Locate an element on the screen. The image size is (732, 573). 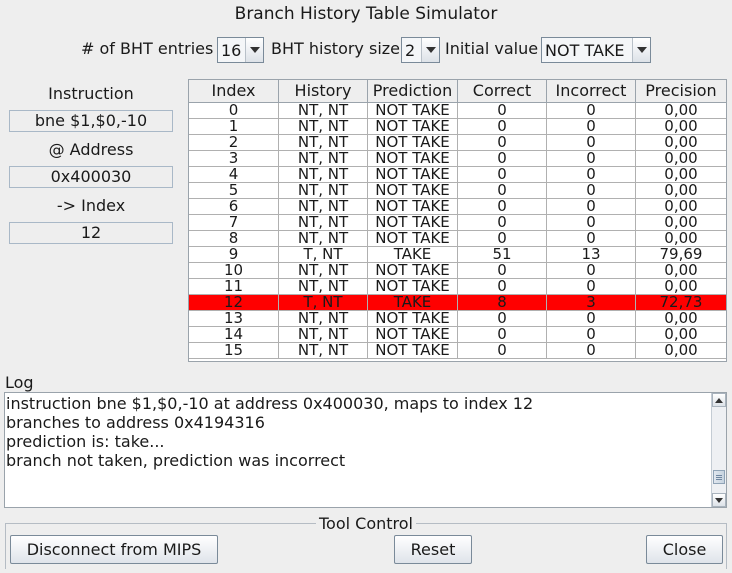
initial-value-value: NOT TAKE is located at coordinates (585, 50).